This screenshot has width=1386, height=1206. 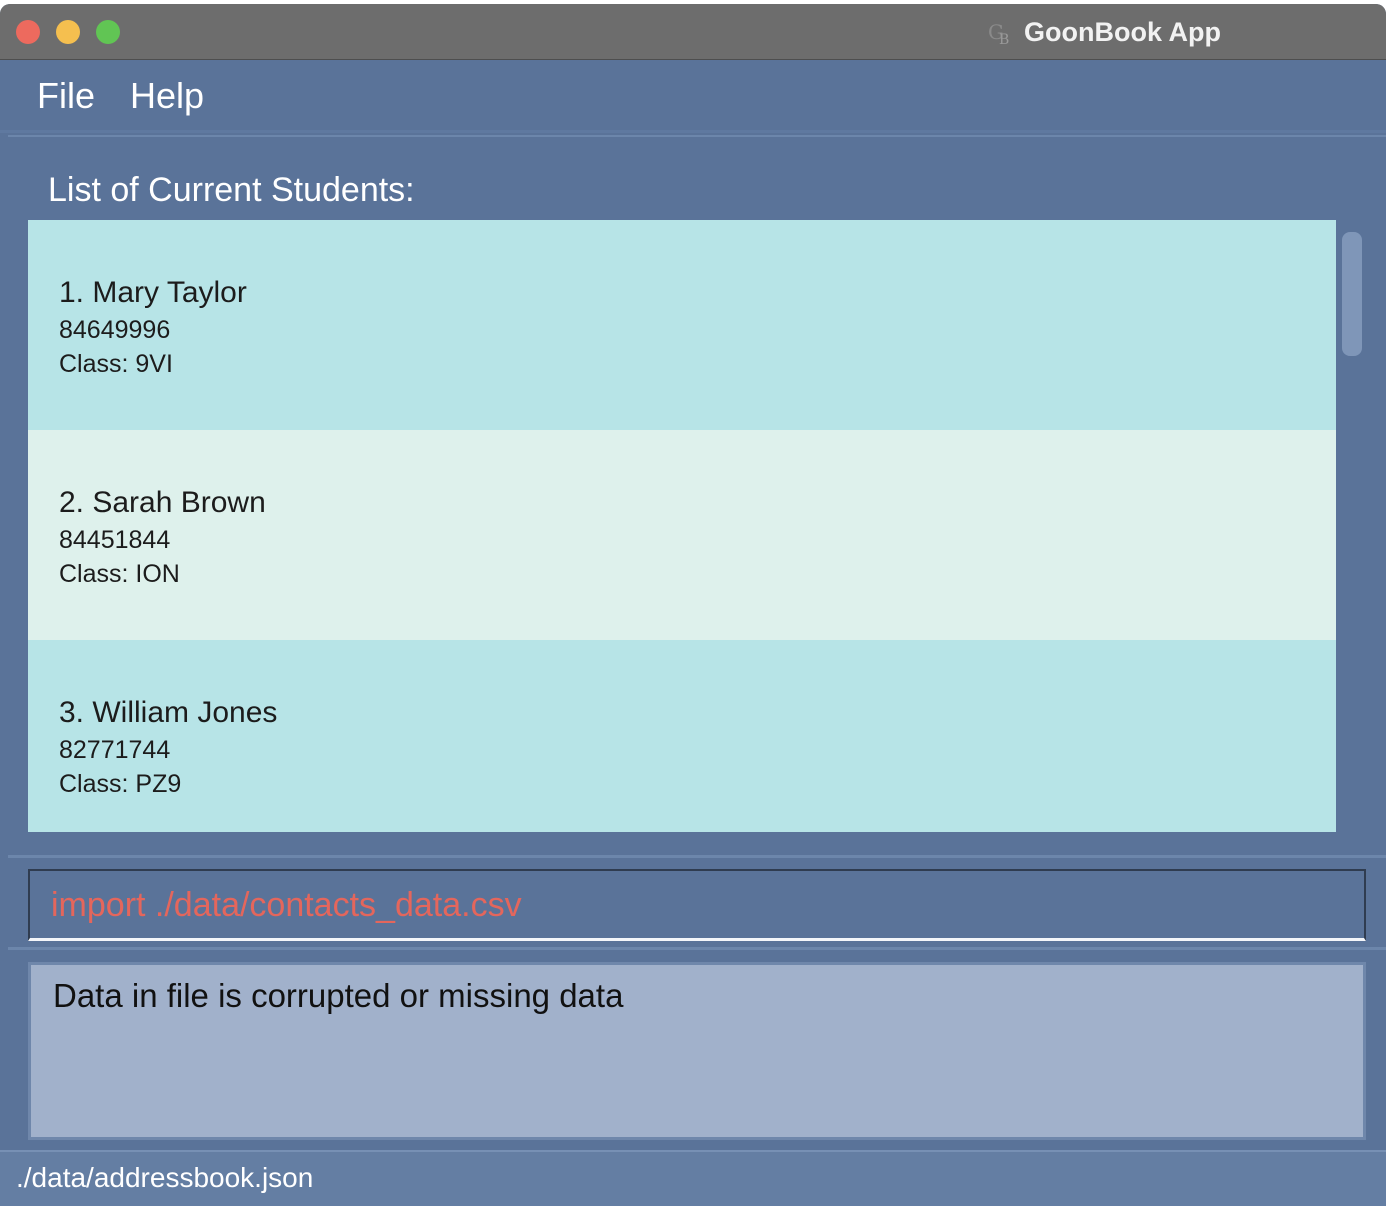 What do you see at coordinates (165, 1177) in the screenshot?
I see `status-file-path: ./data/addressbook.json` at bounding box center [165, 1177].